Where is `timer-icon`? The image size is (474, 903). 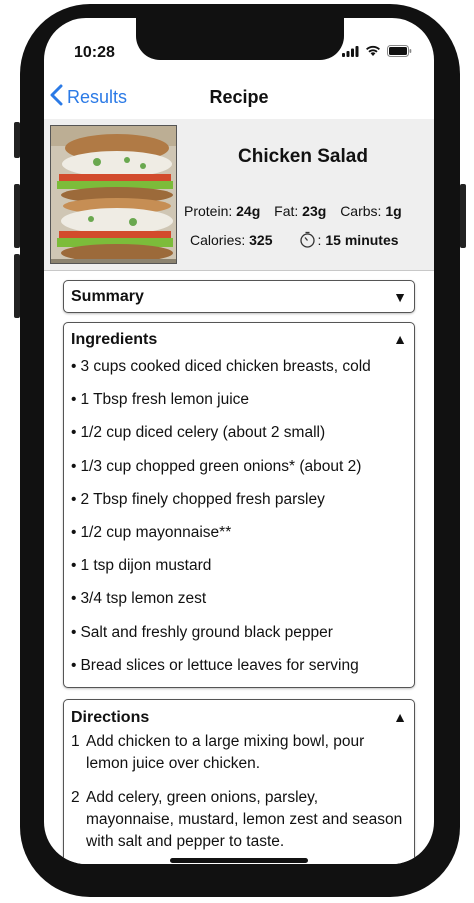 timer-icon is located at coordinates (307, 239).